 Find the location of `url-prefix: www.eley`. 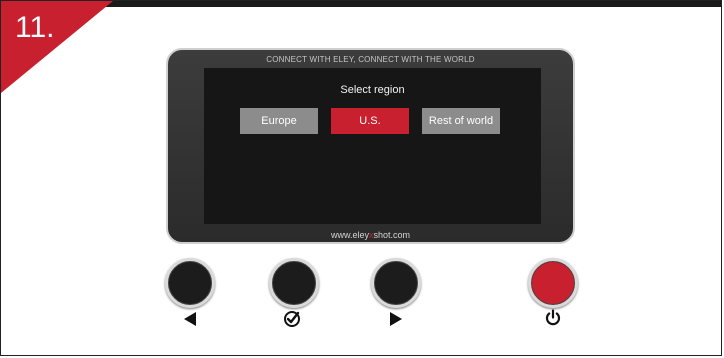

url-prefix: www.eley is located at coordinates (349, 235).